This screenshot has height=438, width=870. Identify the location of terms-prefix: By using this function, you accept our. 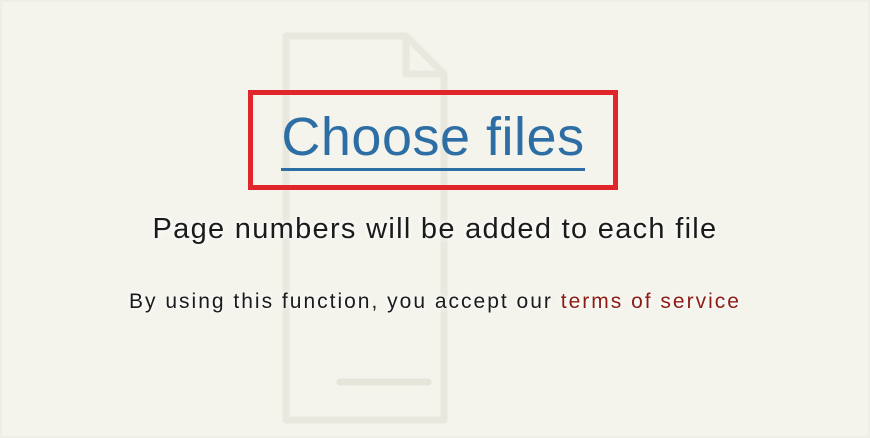
(341, 301).